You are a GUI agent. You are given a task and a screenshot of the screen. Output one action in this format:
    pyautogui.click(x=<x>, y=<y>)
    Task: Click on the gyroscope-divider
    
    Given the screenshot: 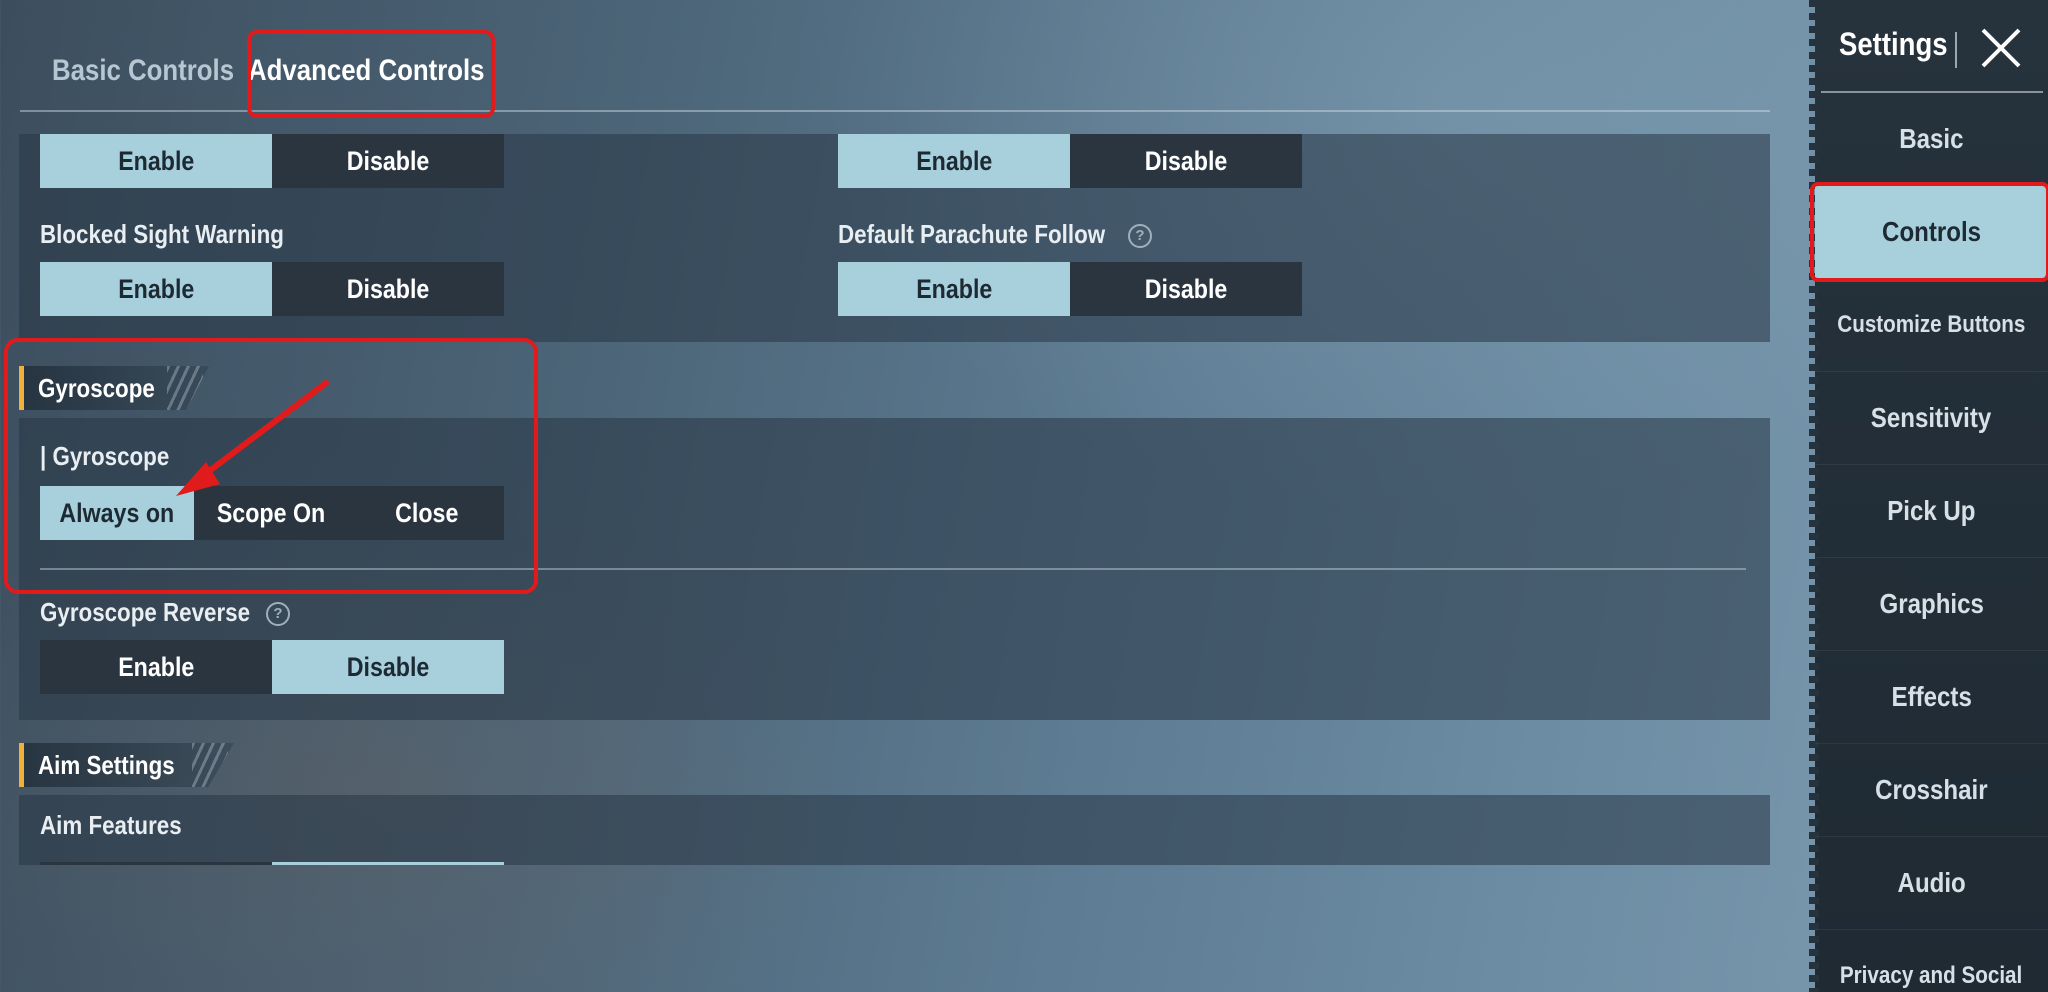 What is the action you would take?
    pyautogui.click(x=893, y=569)
    